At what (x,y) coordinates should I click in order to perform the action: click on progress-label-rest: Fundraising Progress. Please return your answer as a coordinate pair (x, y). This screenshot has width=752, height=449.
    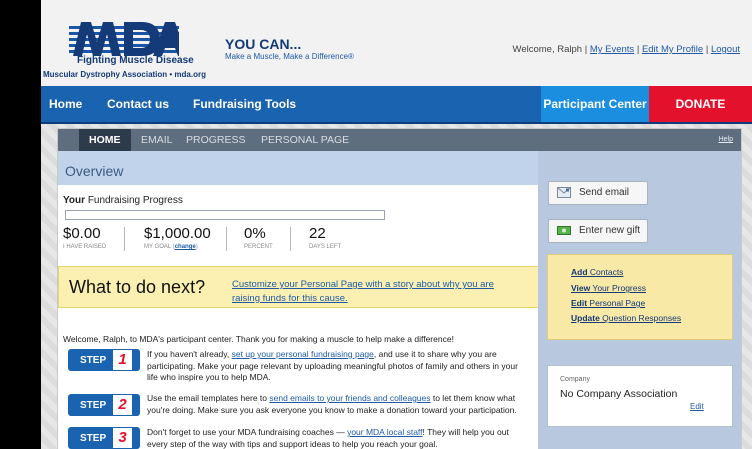
    Looking at the image, I should click on (134, 200).